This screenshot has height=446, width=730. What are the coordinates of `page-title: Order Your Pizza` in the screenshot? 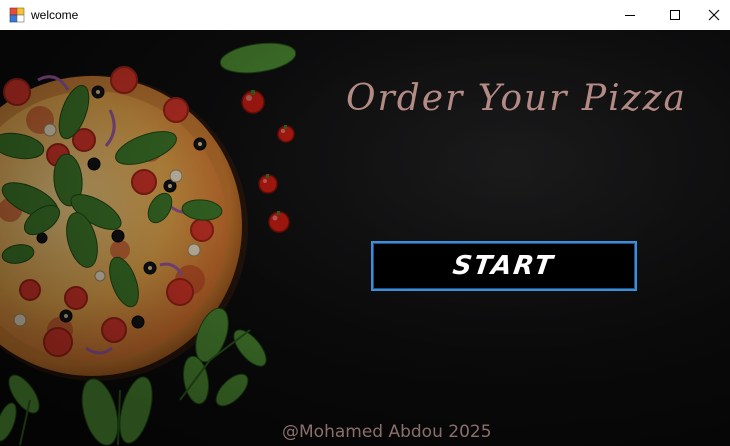 It's located at (517, 98).